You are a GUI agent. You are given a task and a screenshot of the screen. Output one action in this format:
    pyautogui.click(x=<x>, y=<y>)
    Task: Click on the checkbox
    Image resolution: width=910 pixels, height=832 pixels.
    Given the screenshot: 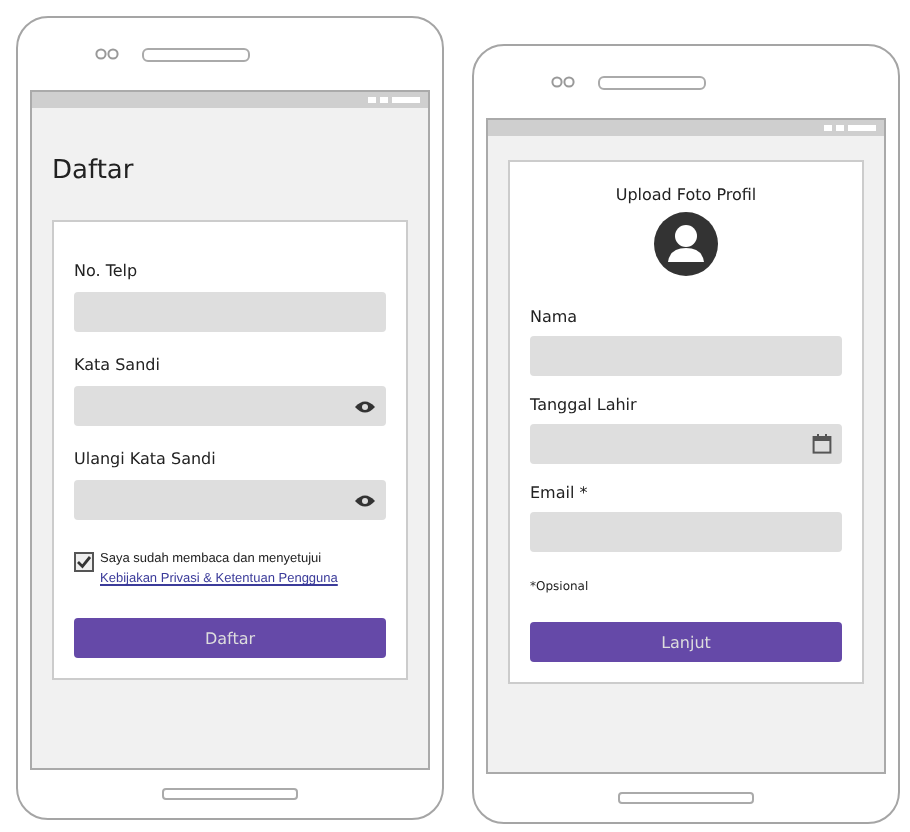 What is the action you would take?
    pyautogui.click(x=84, y=562)
    